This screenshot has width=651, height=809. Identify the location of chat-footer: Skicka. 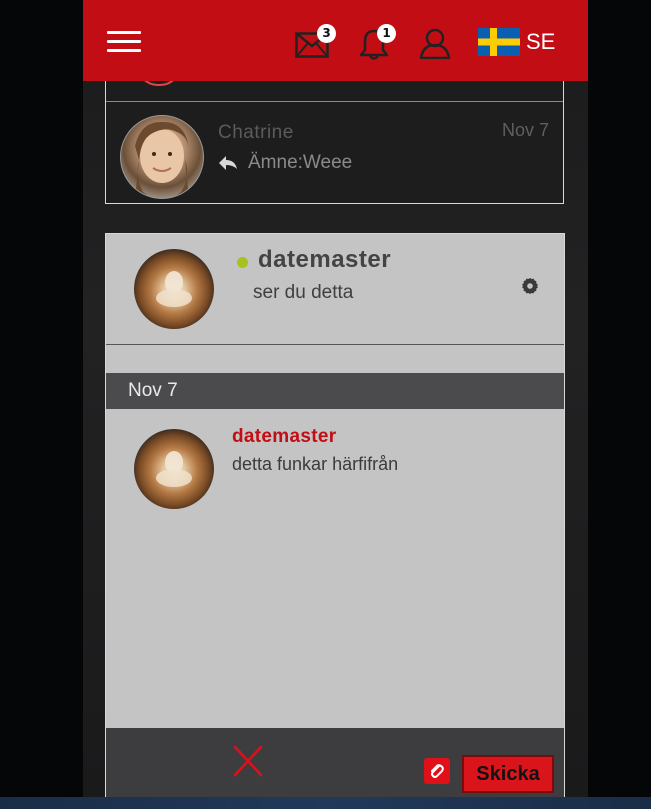
(335, 763).